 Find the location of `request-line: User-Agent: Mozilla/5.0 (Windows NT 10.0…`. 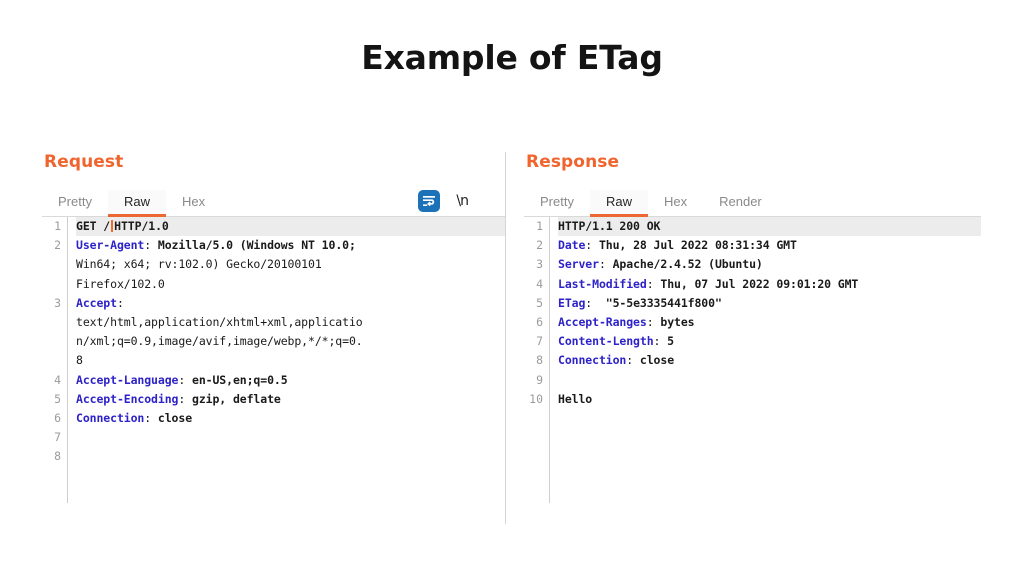

request-line: User-Agent: Mozilla/5.0 (Windows NT 10.0… is located at coordinates (290, 245).